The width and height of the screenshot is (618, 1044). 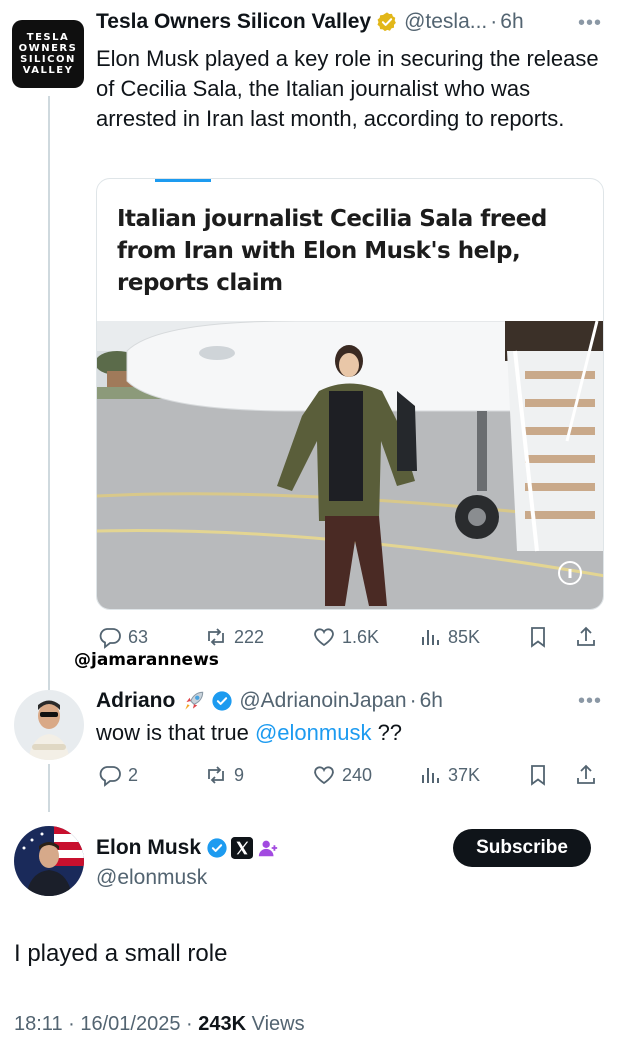 I want to click on tesla-owners-avatar: TESLA OWNERS SILICON VALLEY, so click(x=48, y=54).